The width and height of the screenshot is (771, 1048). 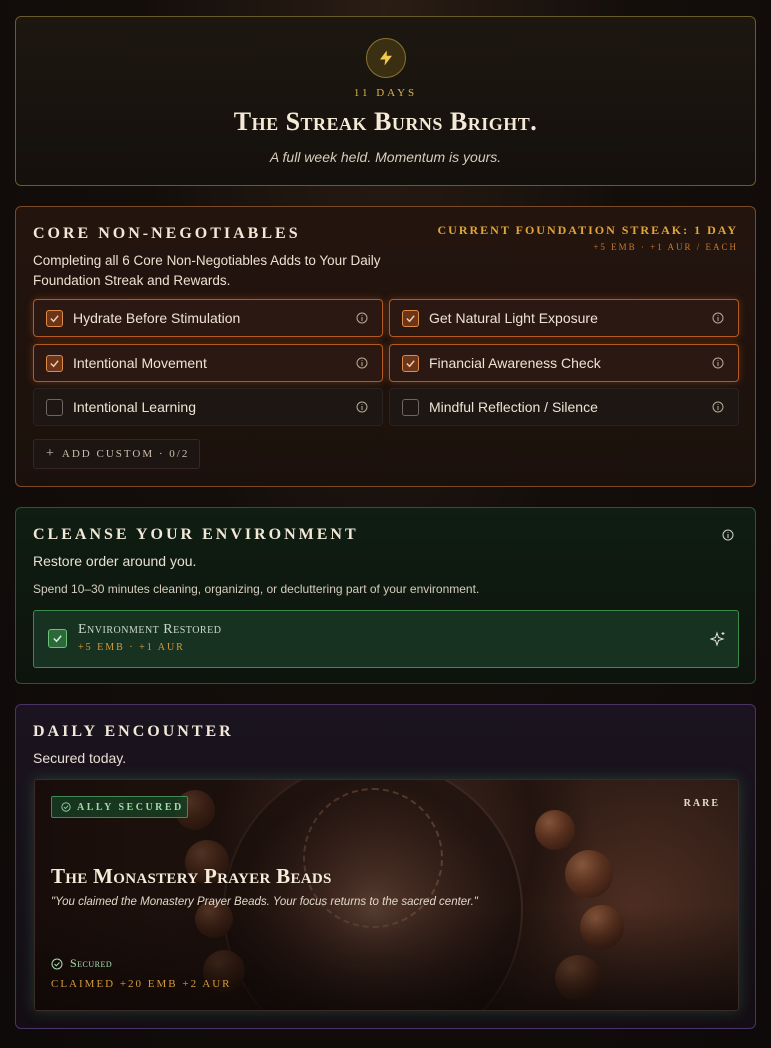 I want to click on environment-restored-item: Environment Restored +5 EMB · +1 AUR, so click(x=386, y=639).